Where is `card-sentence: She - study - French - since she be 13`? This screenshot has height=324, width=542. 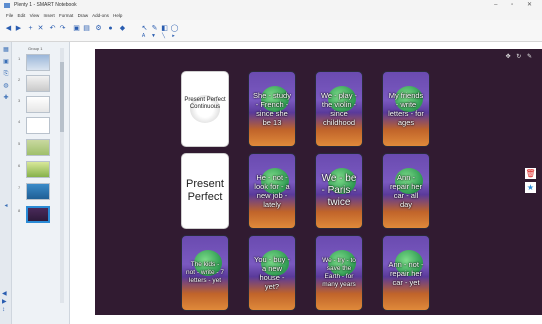 card-sentence: She - study - French - since she be 13 is located at coordinates (272, 109).